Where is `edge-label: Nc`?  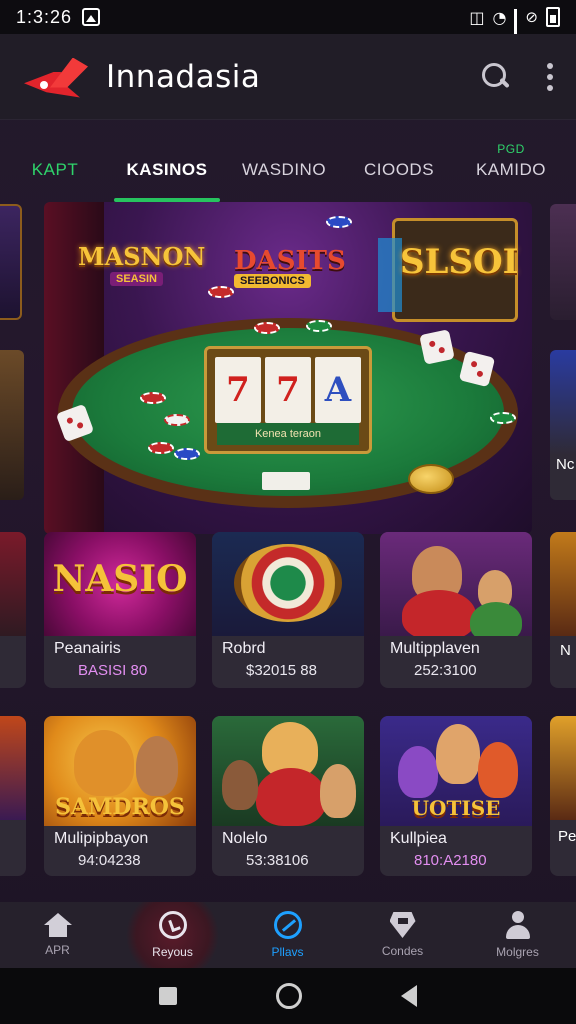 edge-label: Nc is located at coordinates (565, 464).